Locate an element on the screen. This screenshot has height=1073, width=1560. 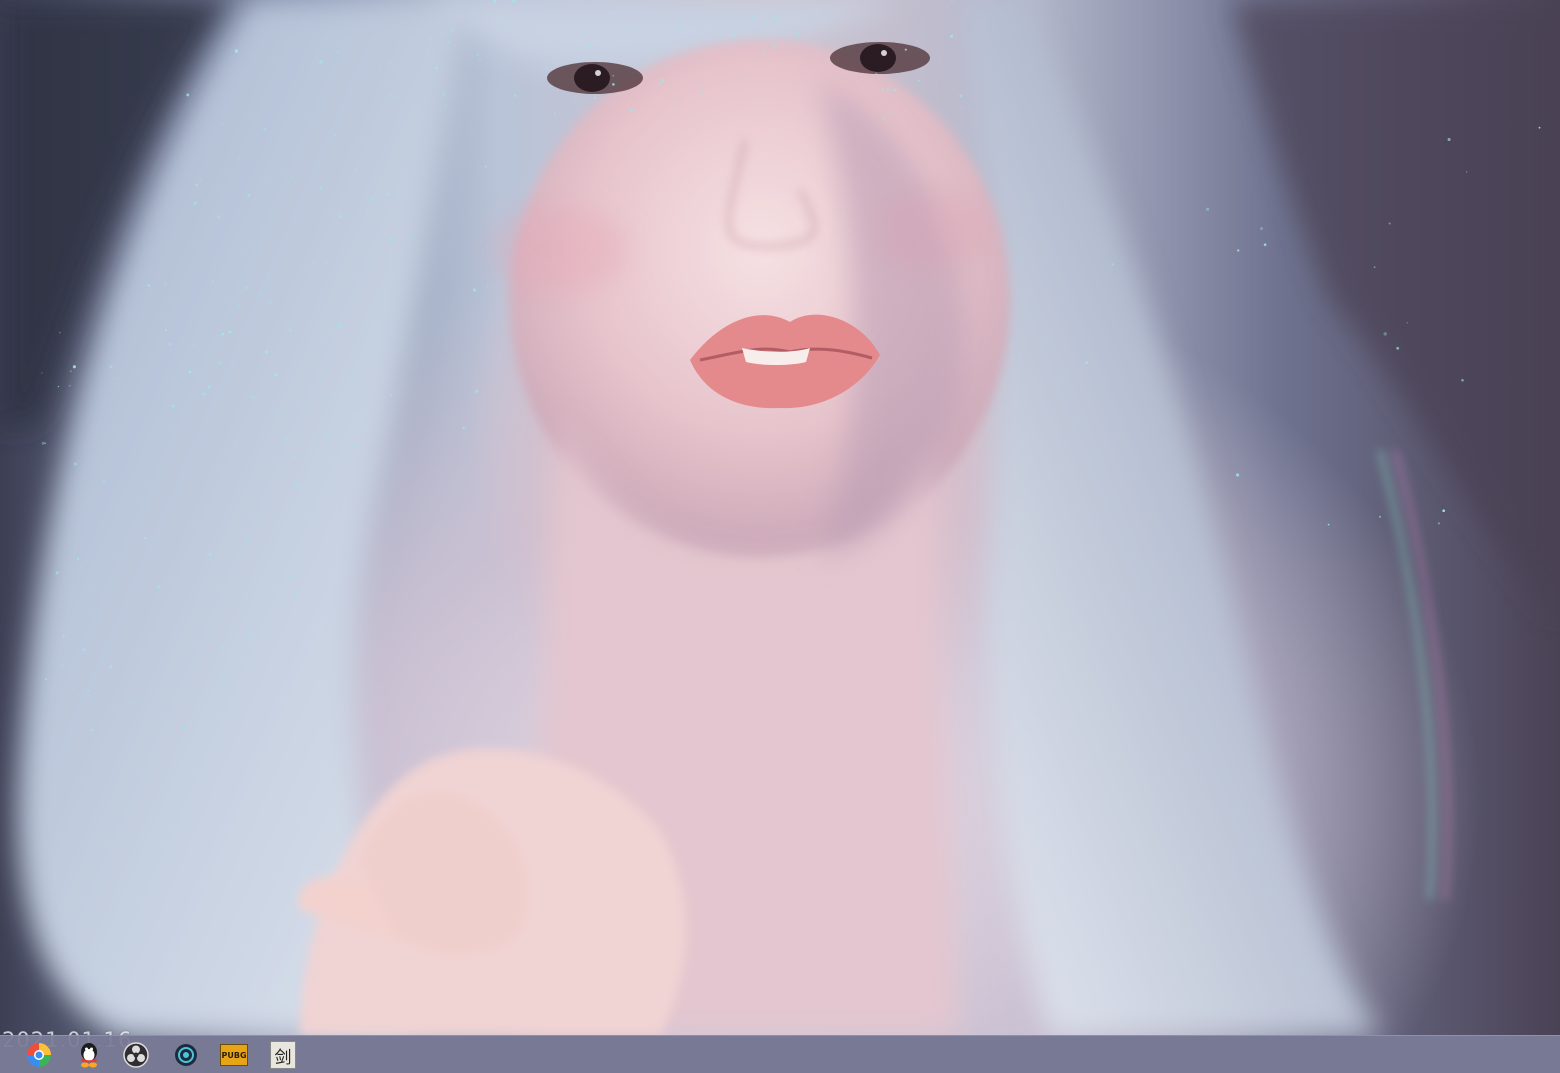
steam-like-round-icon is located at coordinates (186, 1055).